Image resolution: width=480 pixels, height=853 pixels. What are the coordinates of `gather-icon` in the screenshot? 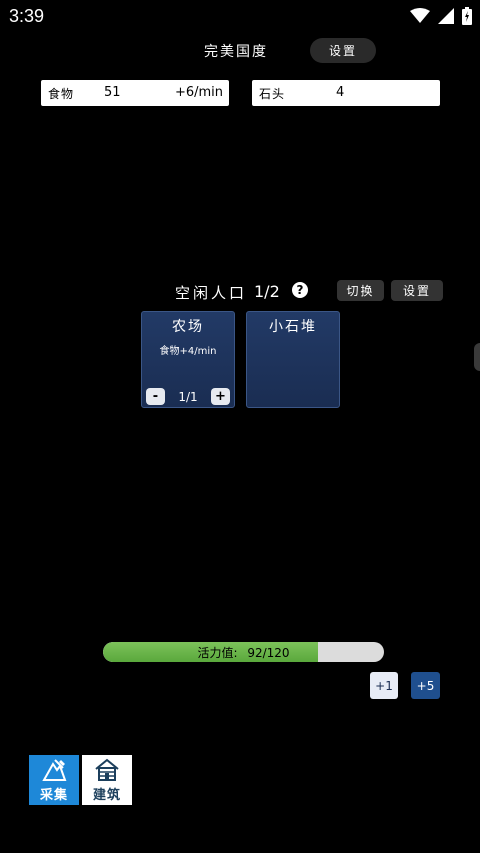 It's located at (54, 770).